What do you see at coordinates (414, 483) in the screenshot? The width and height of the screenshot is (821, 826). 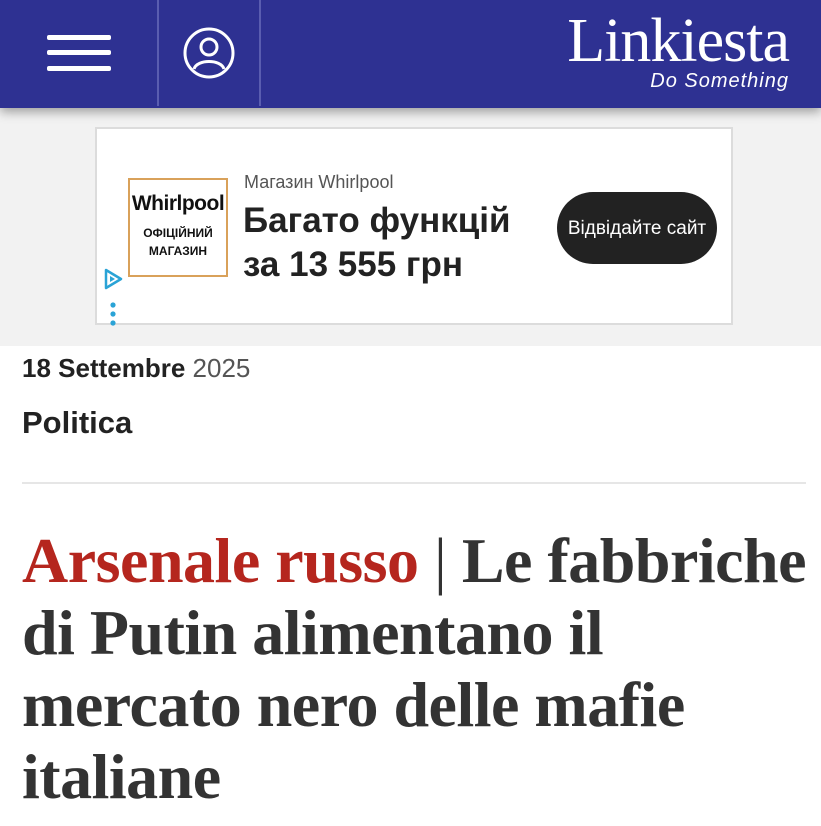 I see `divider` at bounding box center [414, 483].